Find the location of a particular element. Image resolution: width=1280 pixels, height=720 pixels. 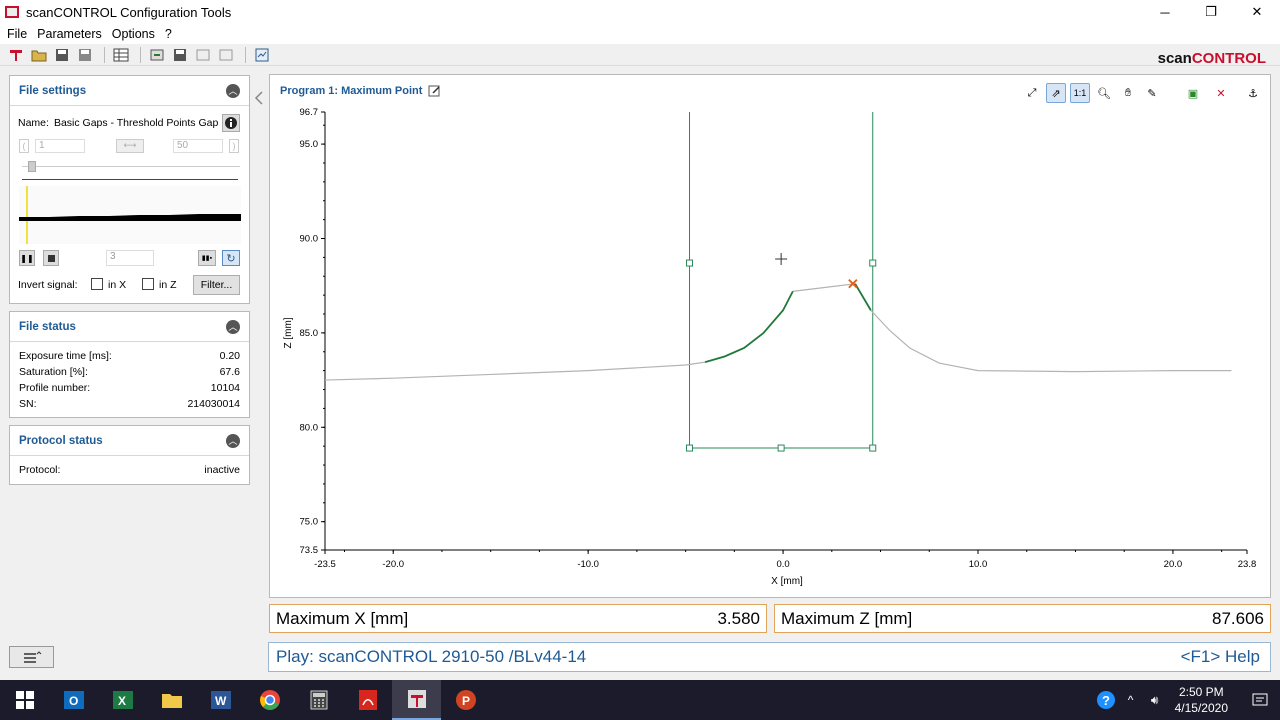

invert-x-checkbox is located at coordinates (97, 284).